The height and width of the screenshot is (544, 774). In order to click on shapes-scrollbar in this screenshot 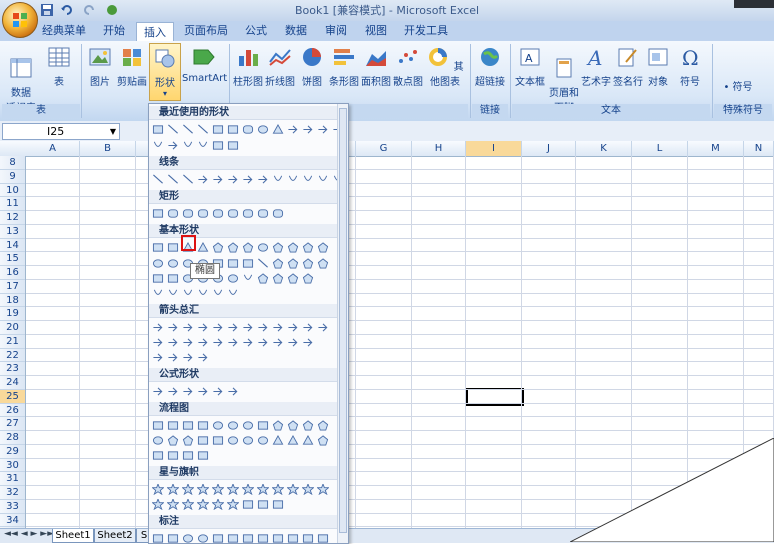, I will do `click(342, 323)`.